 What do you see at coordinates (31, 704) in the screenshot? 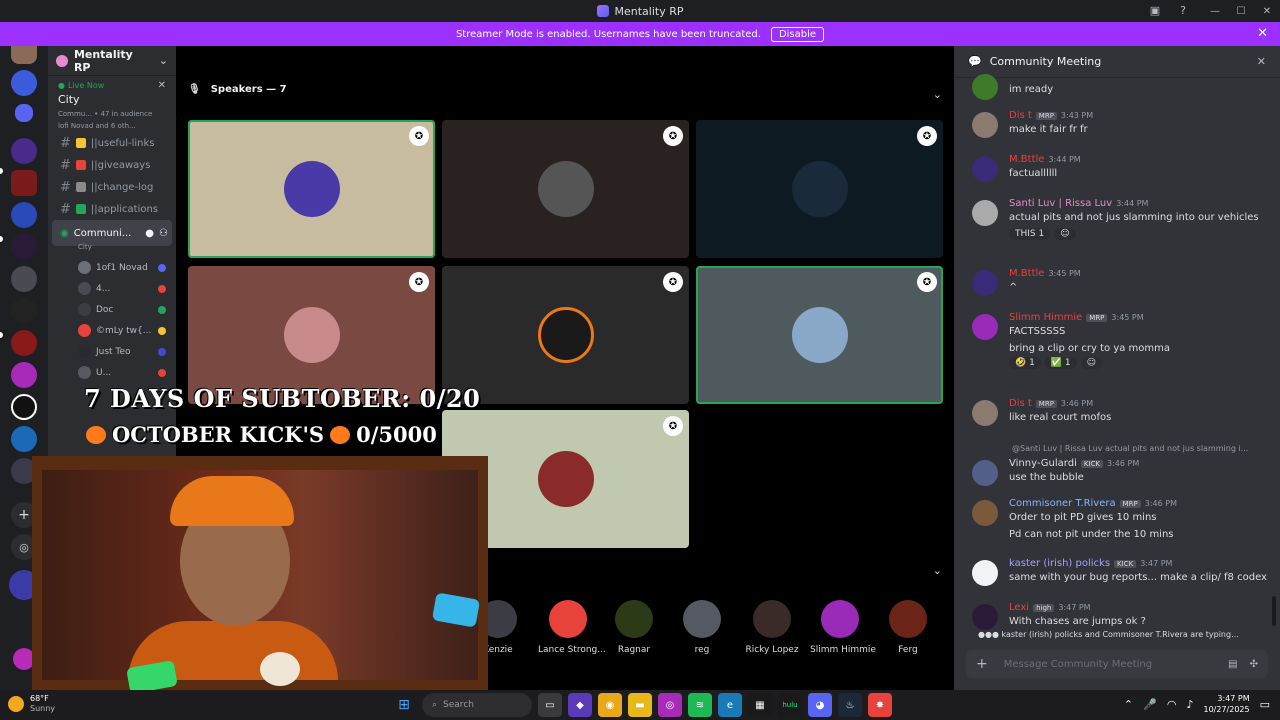
I see `weather-widget: 68°F Sunny` at bounding box center [31, 704].